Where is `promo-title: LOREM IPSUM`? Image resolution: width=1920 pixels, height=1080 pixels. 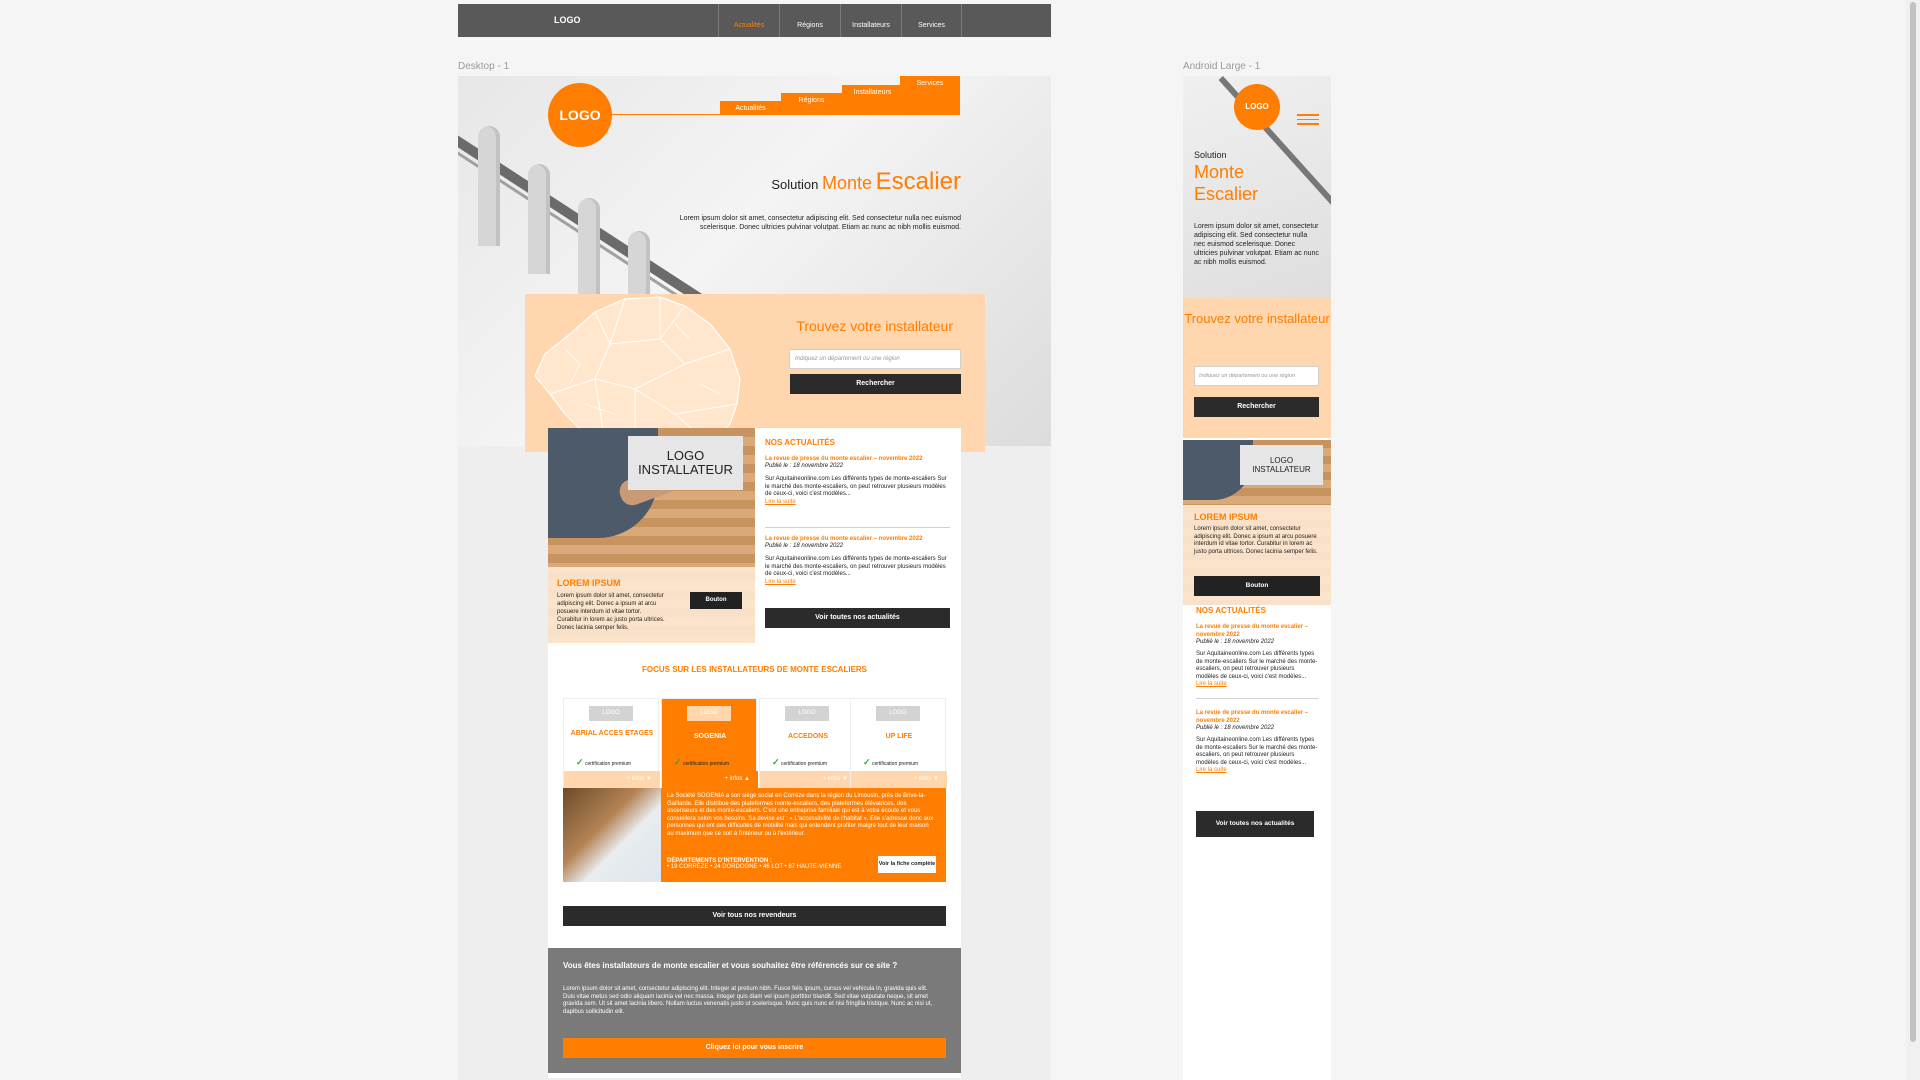 promo-title: LOREM IPSUM is located at coordinates (589, 583).